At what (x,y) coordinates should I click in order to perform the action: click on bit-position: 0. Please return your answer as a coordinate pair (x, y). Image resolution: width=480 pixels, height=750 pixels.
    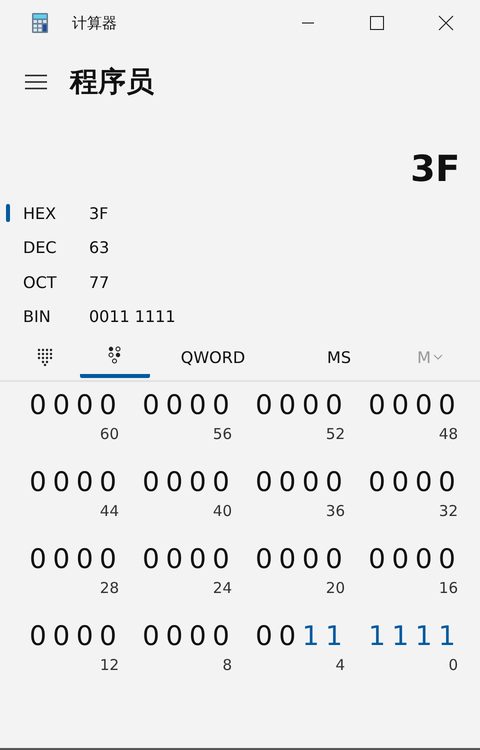
    Looking at the image, I should click on (453, 665).